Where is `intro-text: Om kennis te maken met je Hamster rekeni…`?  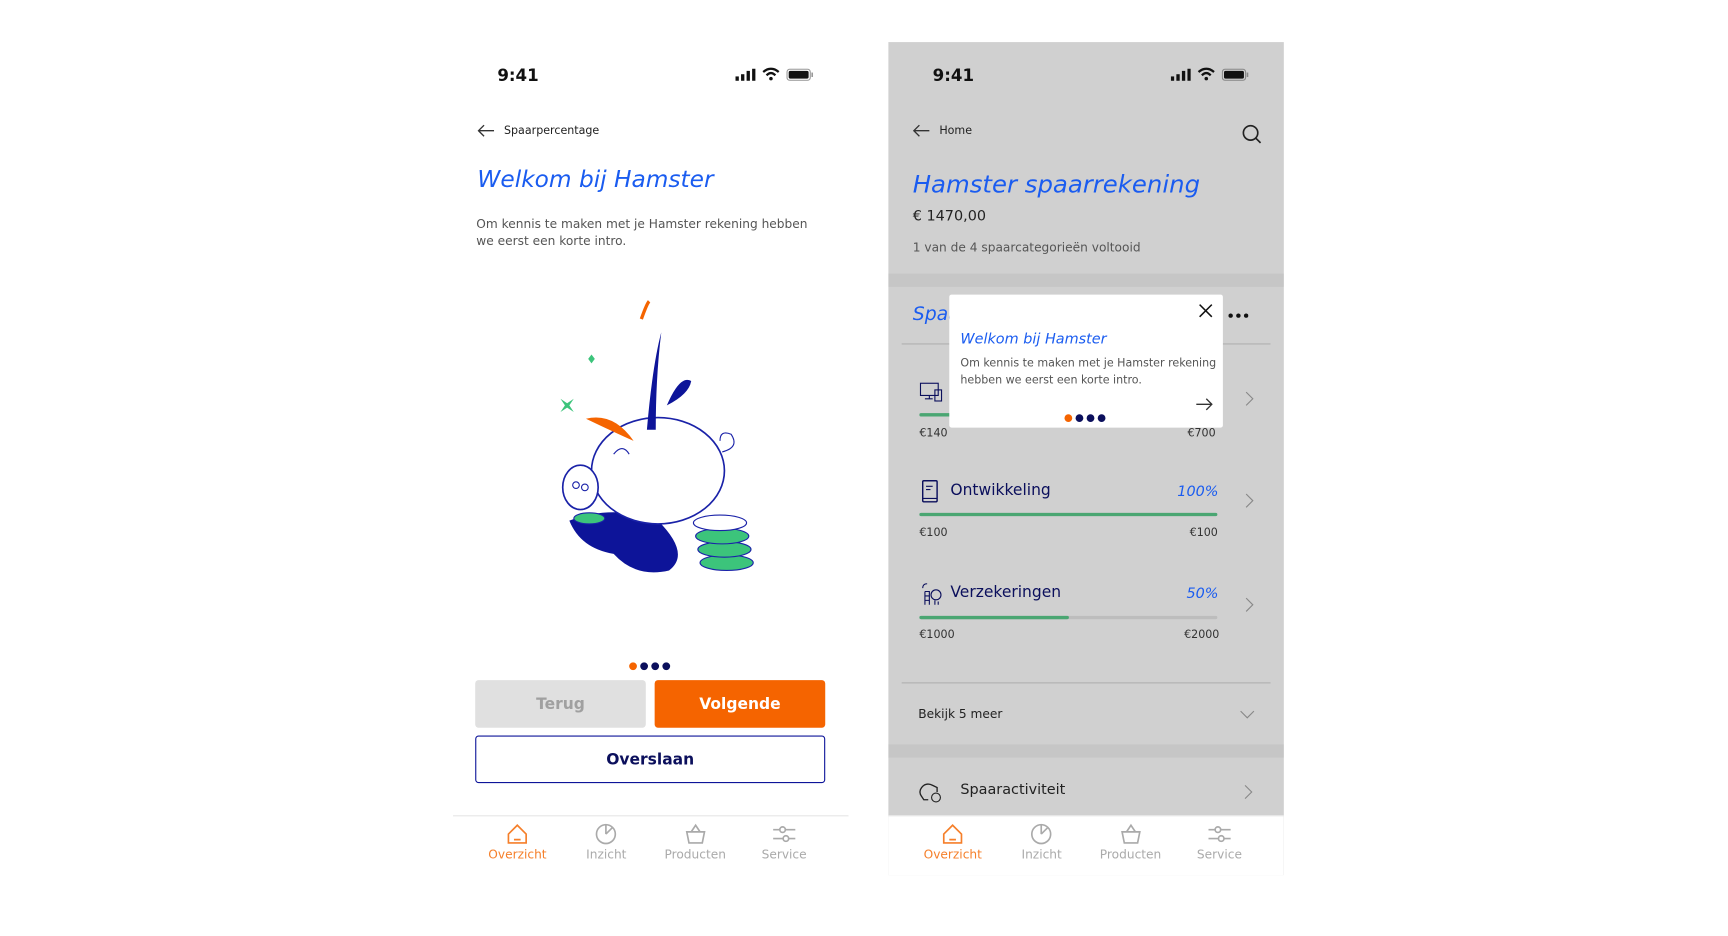 intro-text: Om kennis te maken met je Hamster rekeni… is located at coordinates (642, 233).